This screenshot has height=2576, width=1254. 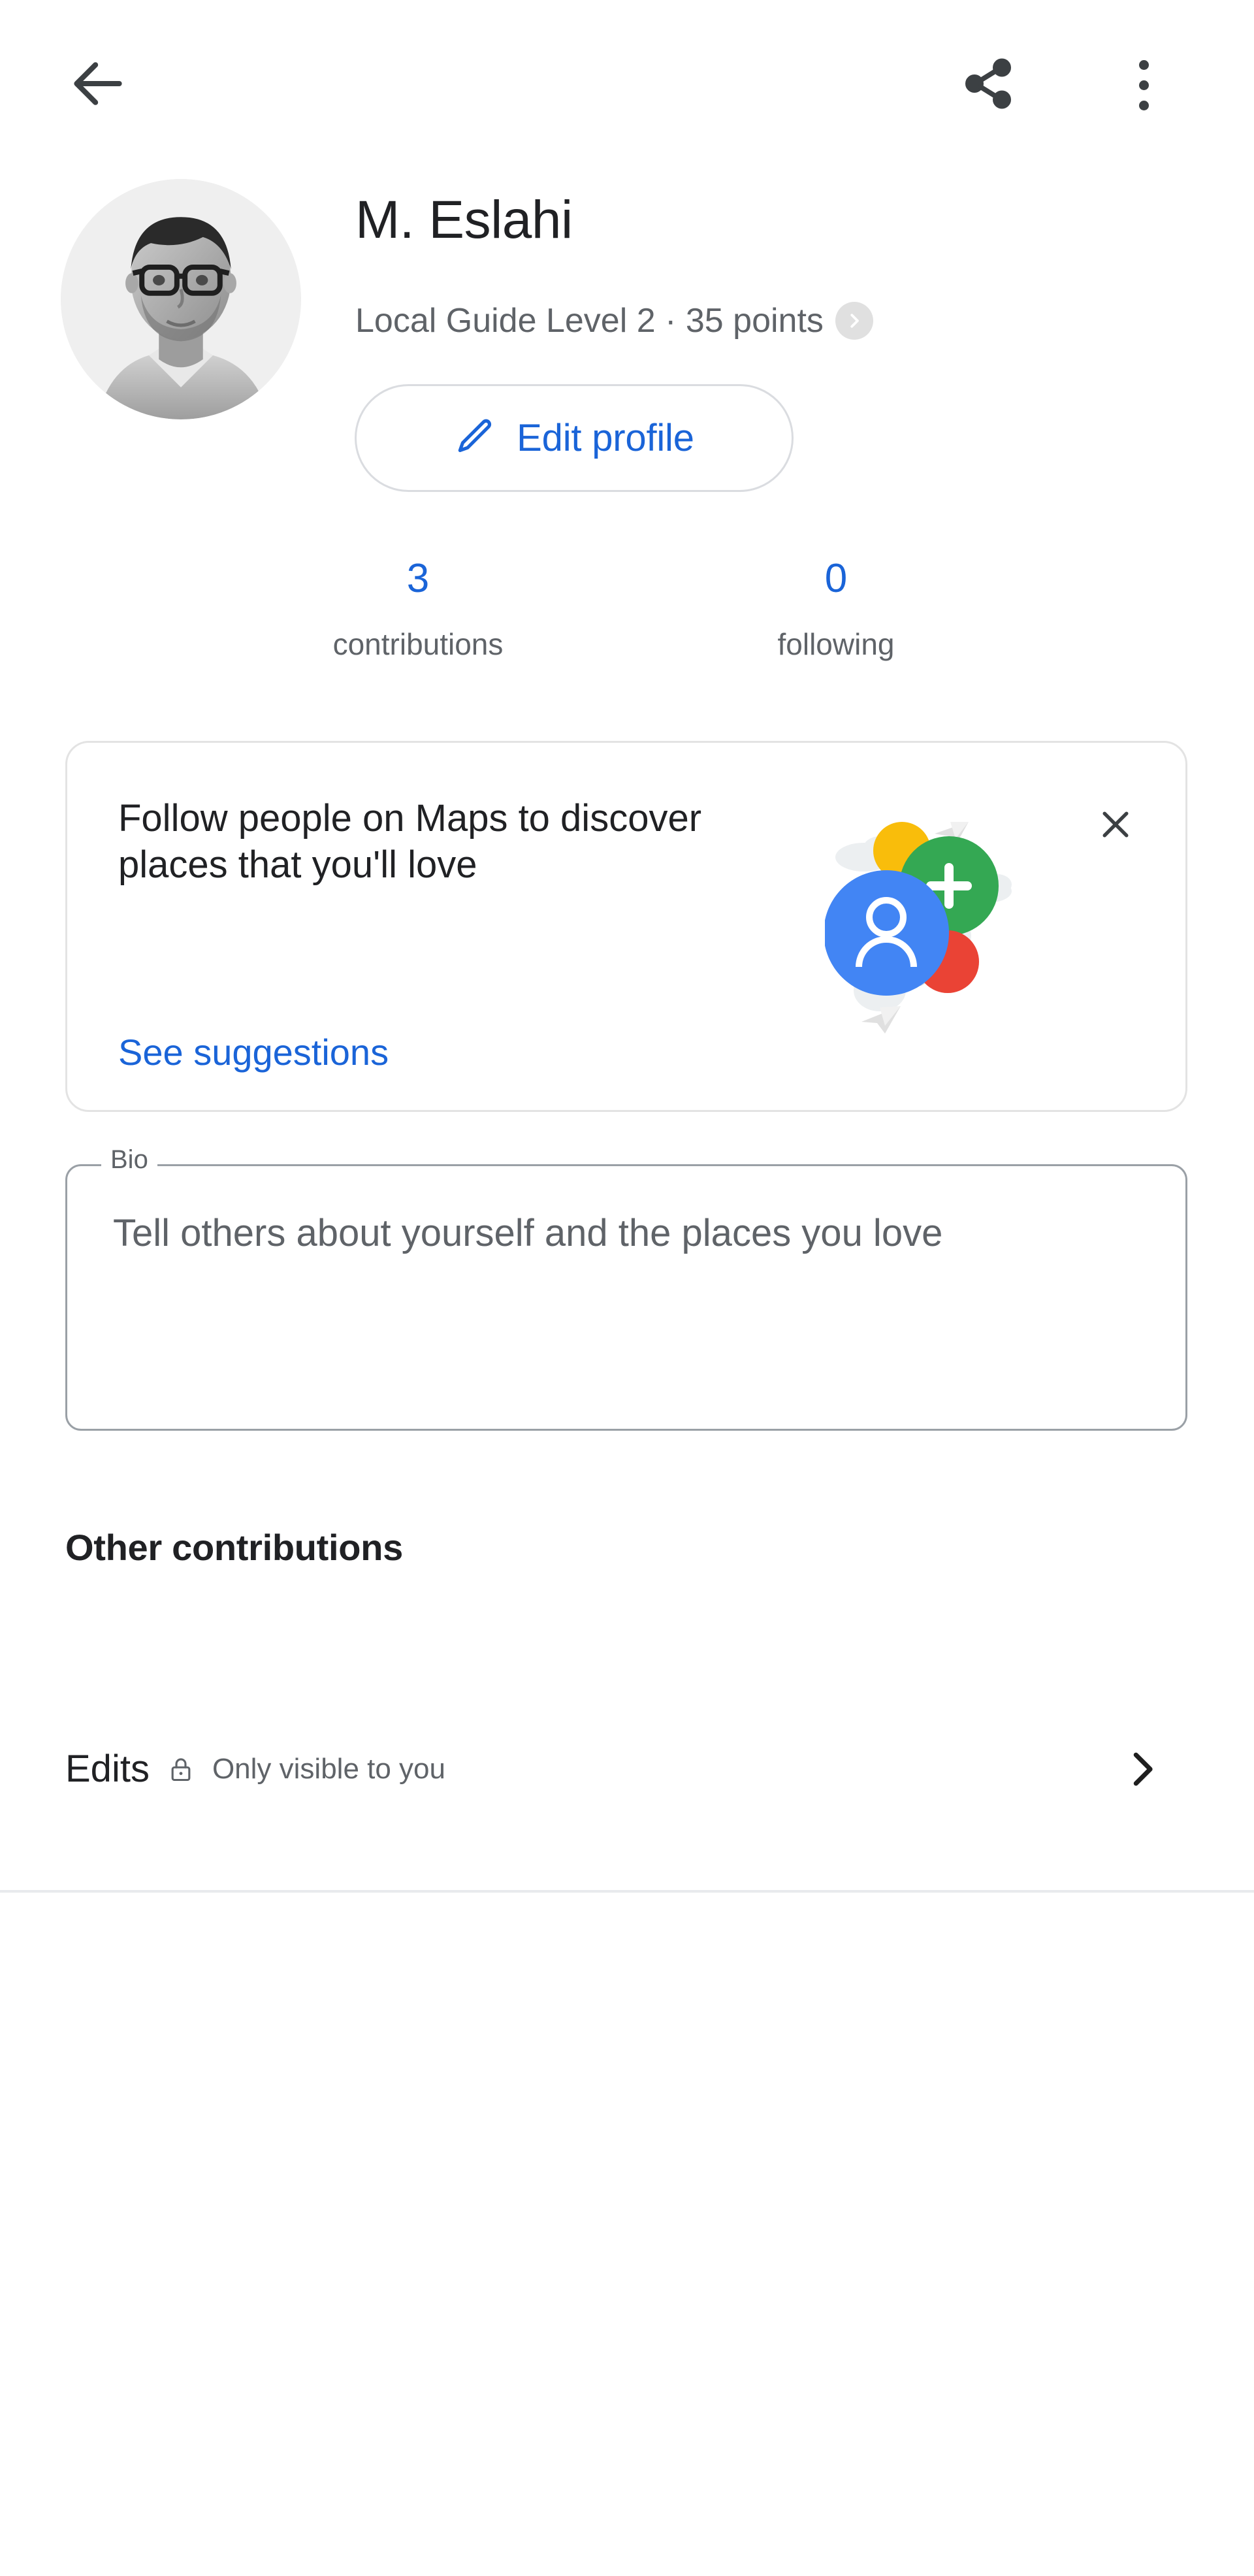 I want to click on stat-contributions-label: contributions, so click(x=418, y=644).